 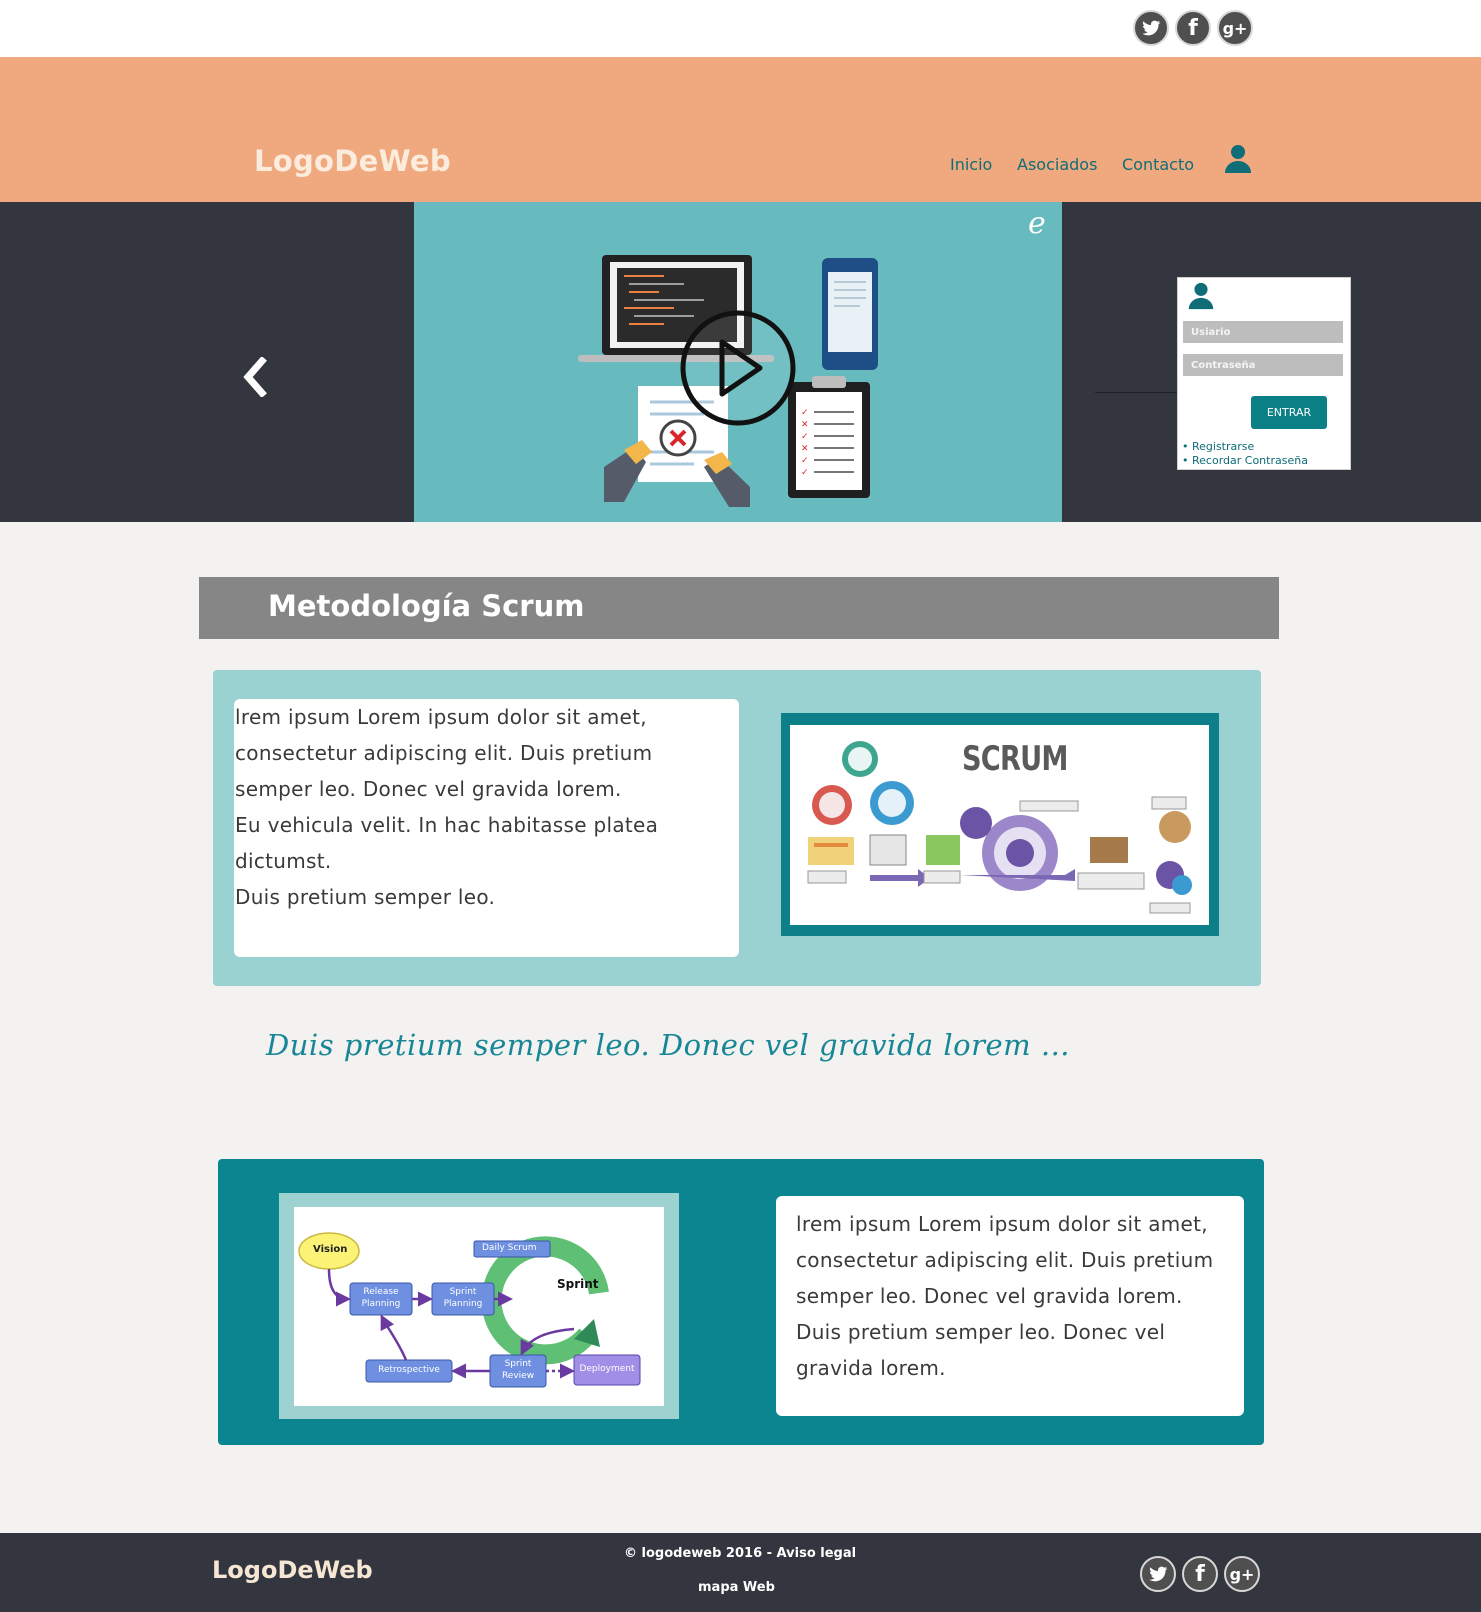 What do you see at coordinates (518, 1376) in the screenshot?
I see `diagram-label: Review` at bounding box center [518, 1376].